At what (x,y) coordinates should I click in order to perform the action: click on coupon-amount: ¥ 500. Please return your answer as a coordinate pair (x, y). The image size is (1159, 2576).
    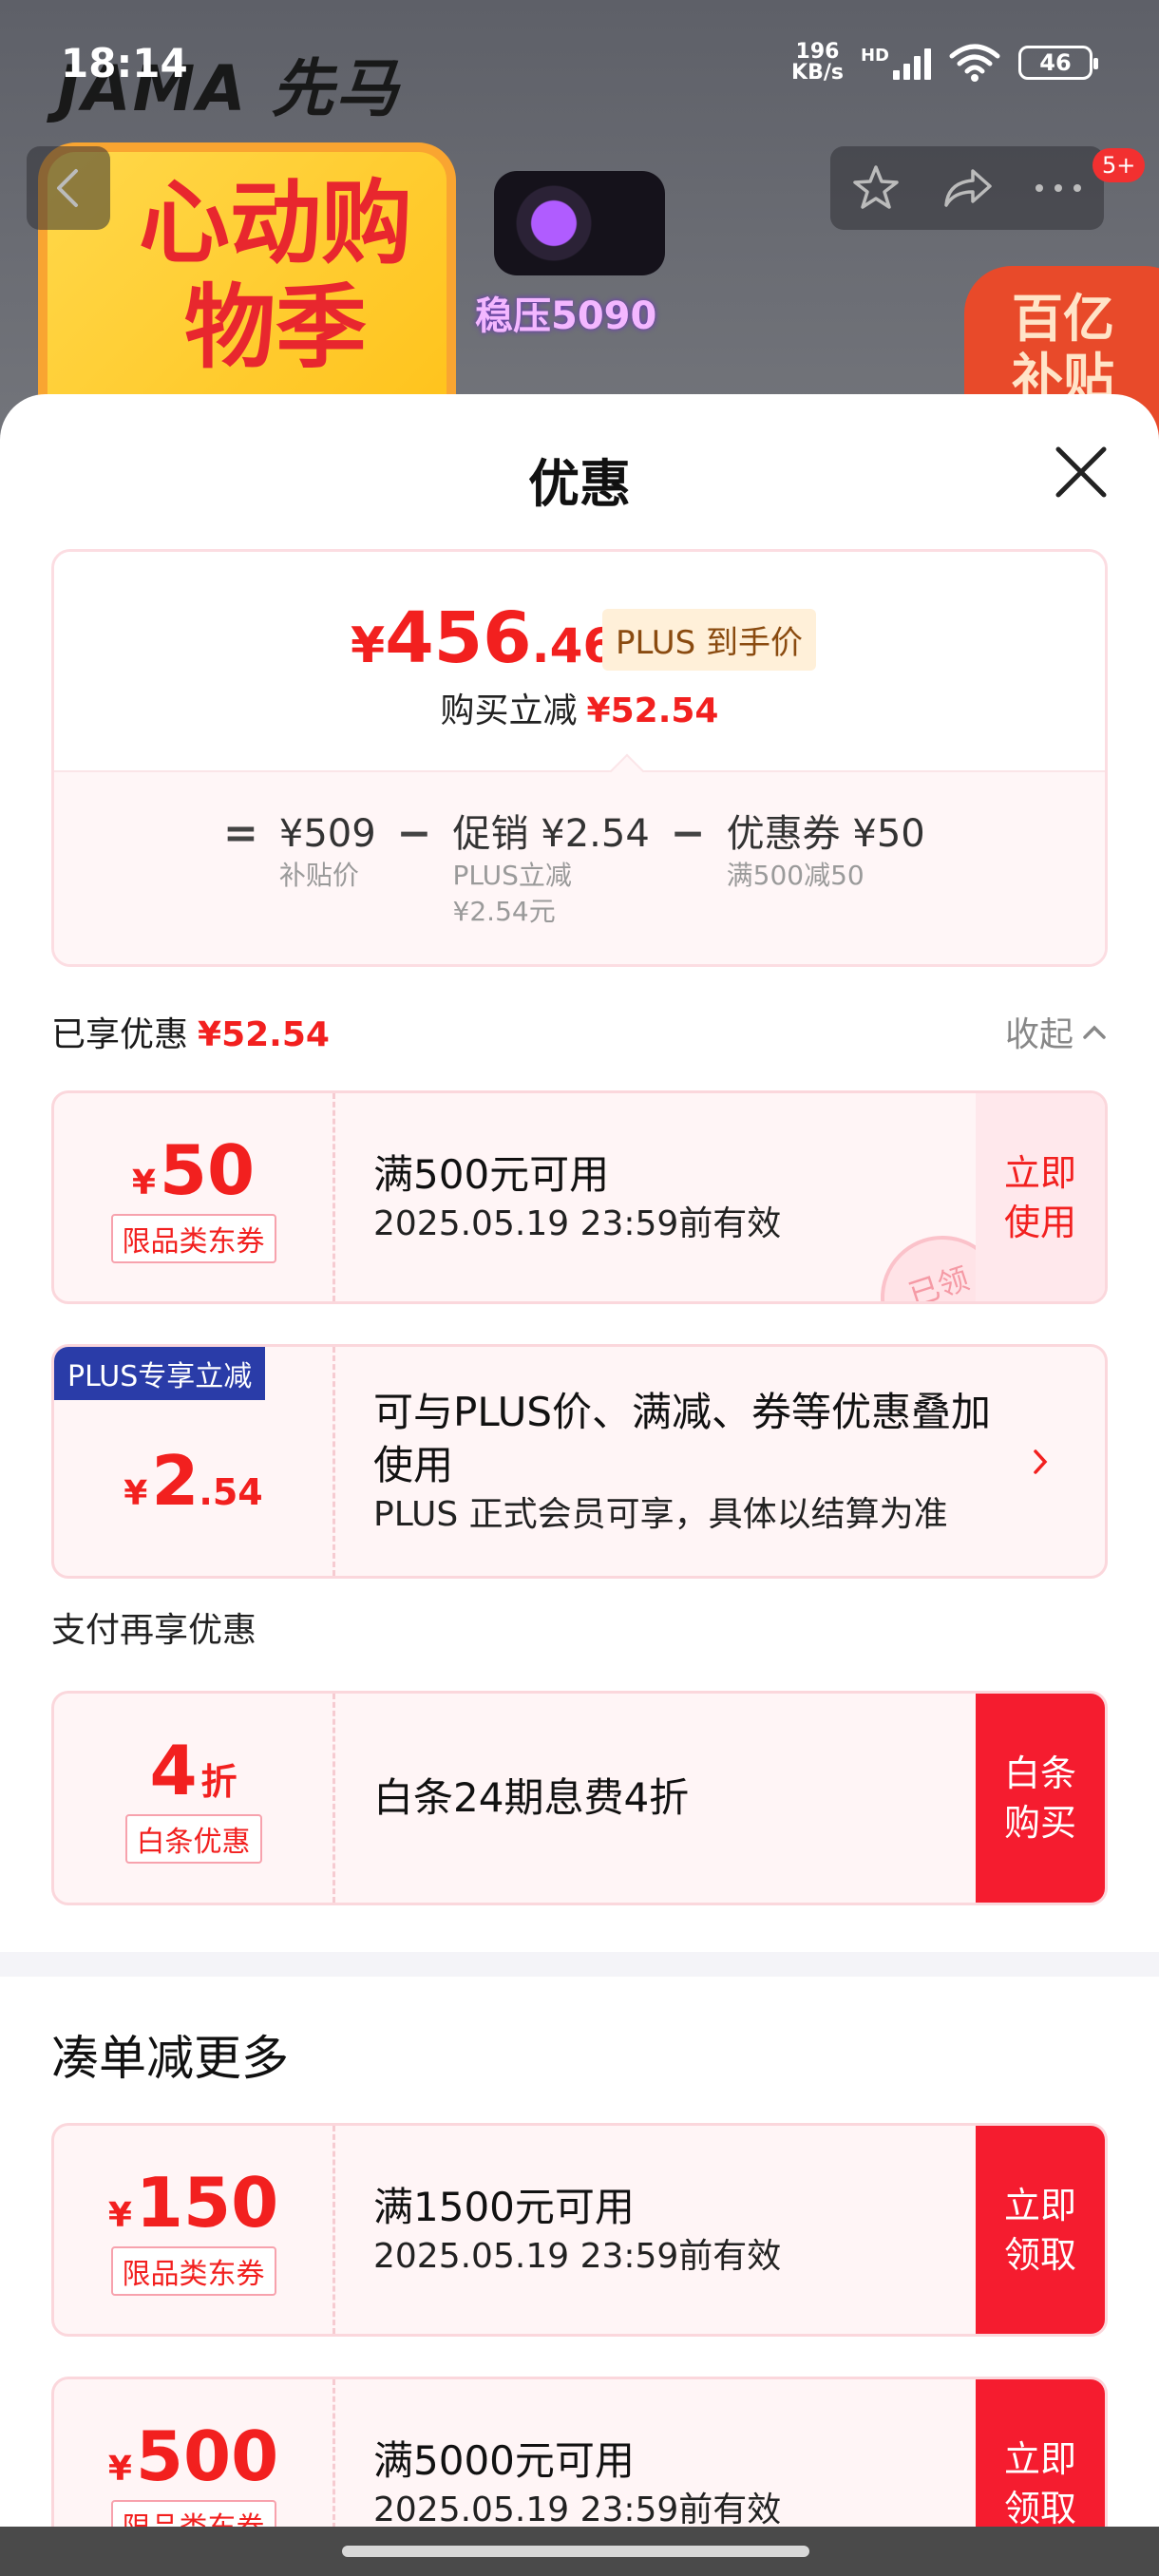
    Looking at the image, I should click on (193, 2455).